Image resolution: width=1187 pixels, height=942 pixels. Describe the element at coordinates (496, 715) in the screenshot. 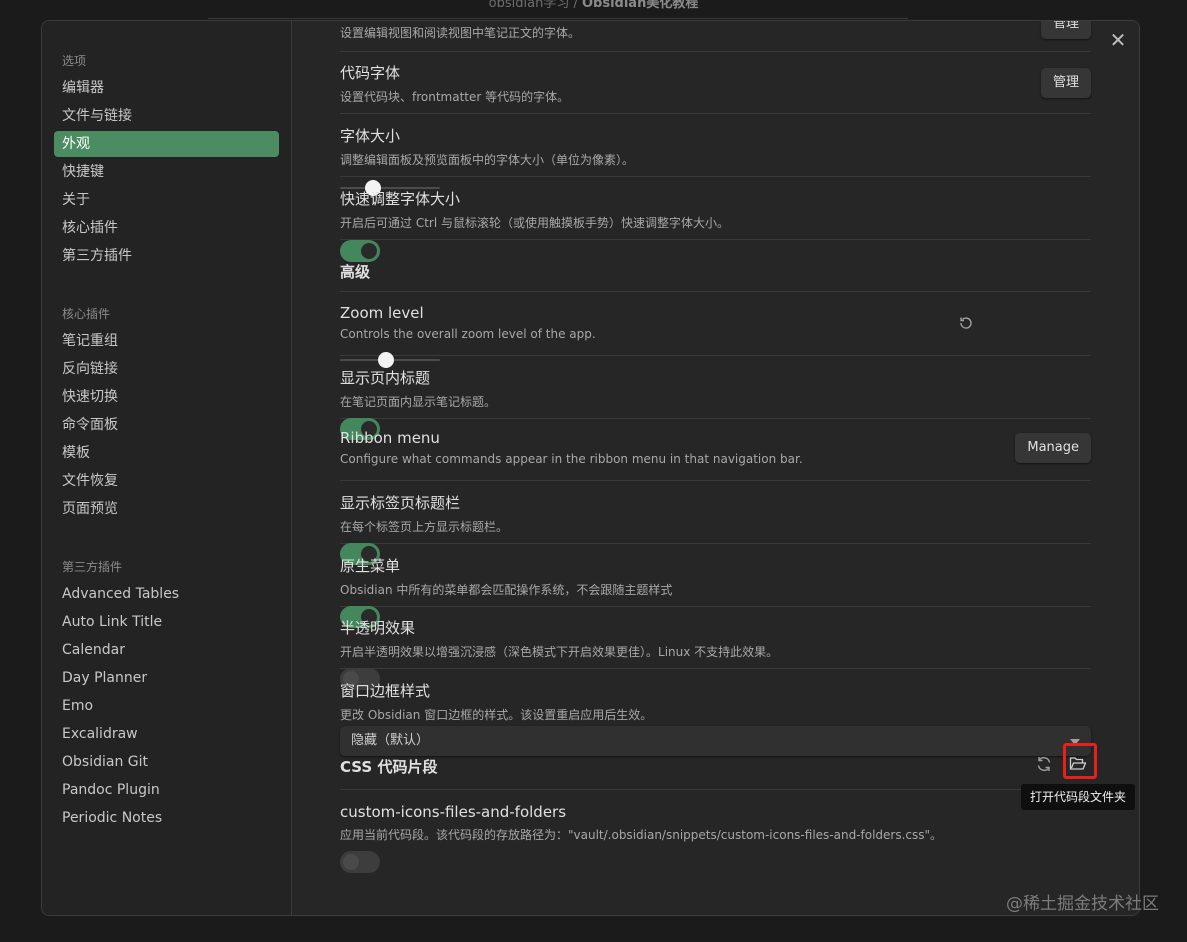

I see `setting-desc: 更改 Obsidian 窗口边框的样式。该设置重启应用后生效。` at that location.